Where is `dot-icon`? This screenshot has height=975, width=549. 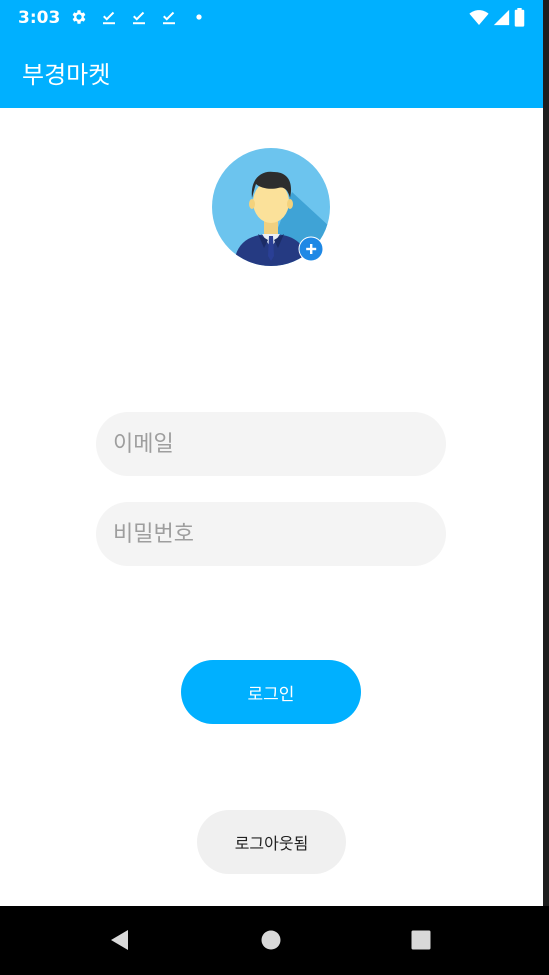 dot-icon is located at coordinates (199, 17).